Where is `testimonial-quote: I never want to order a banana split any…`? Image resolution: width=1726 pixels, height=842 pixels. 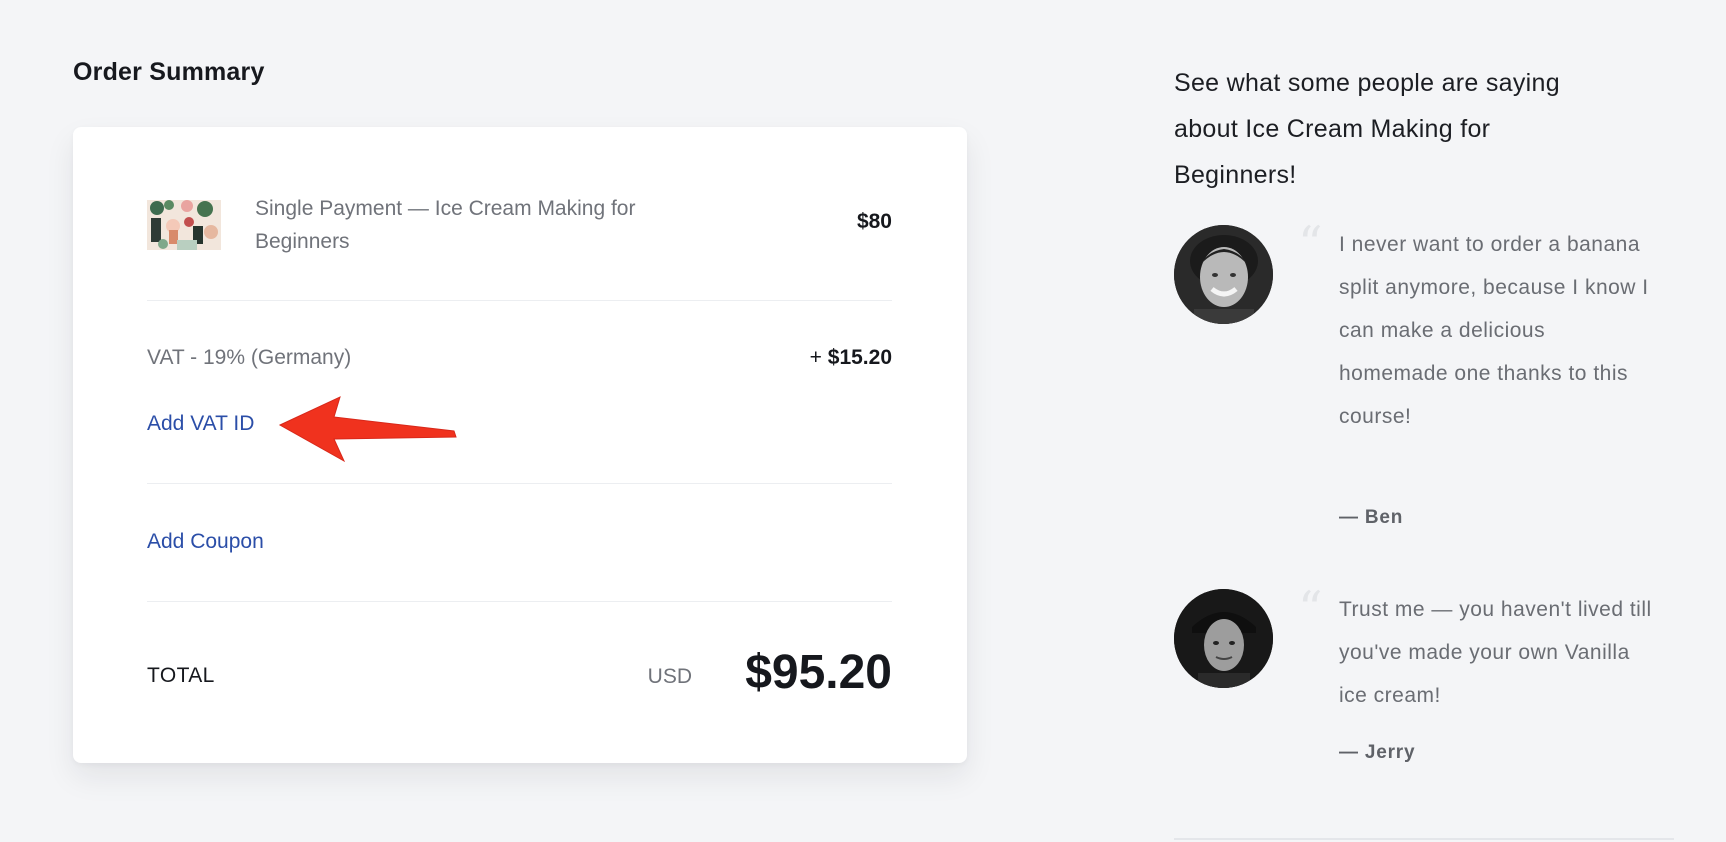 testimonial-quote: I never want to order a banana split any… is located at coordinates (1494, 330).